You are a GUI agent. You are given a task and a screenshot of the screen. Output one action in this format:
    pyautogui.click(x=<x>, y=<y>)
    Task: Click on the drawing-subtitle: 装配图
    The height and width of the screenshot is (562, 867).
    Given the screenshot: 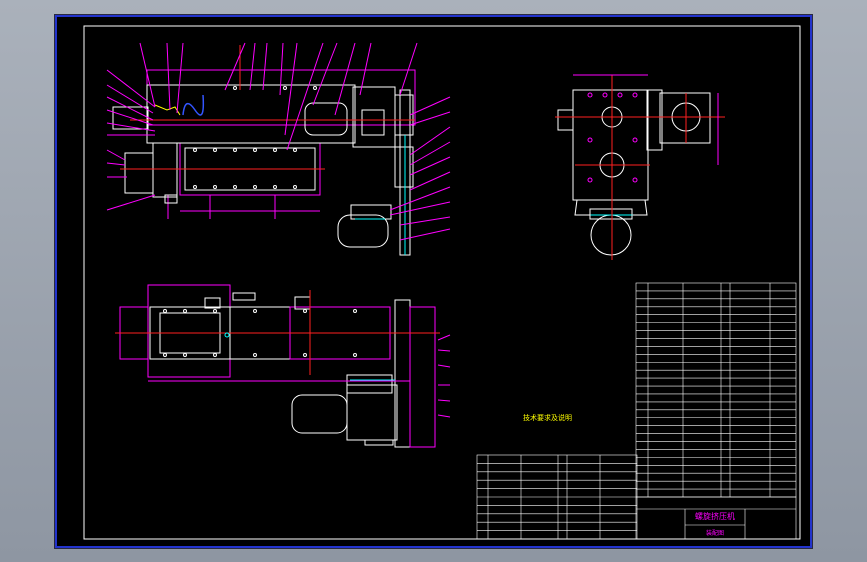 What is the action you would take?
    pyautogui.click(x=715, y=533)
    